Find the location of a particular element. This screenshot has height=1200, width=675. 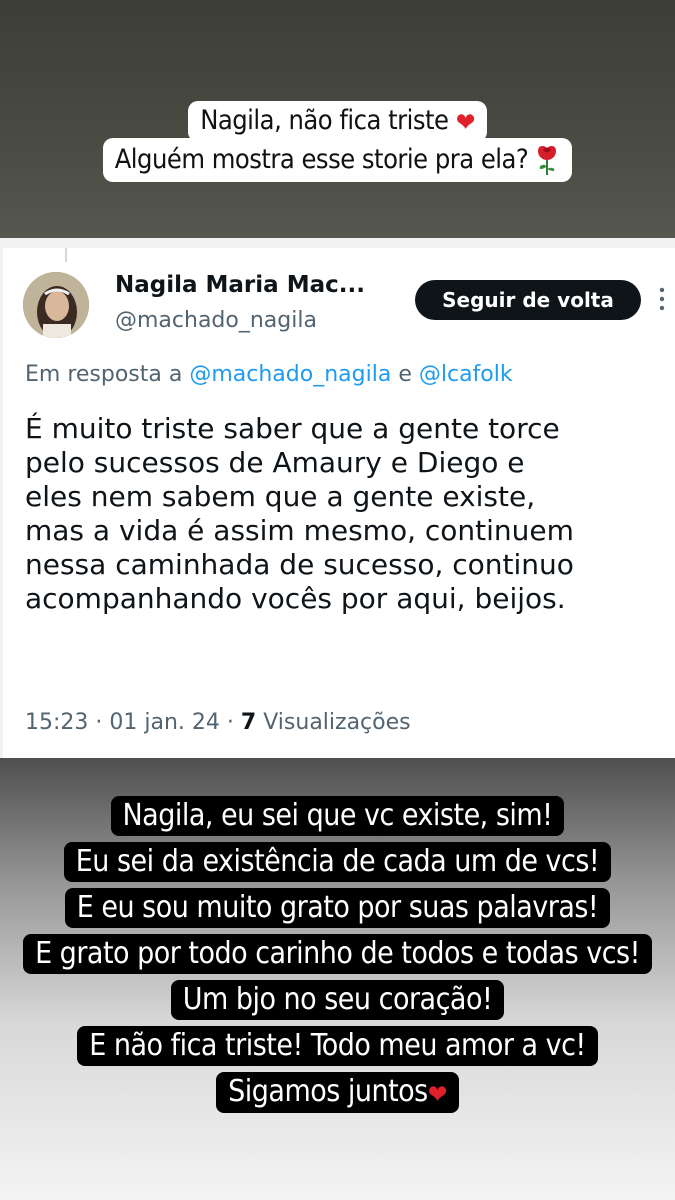

bottom-caption-line: Sigamos juntos is located at coordinates (328, 1091).